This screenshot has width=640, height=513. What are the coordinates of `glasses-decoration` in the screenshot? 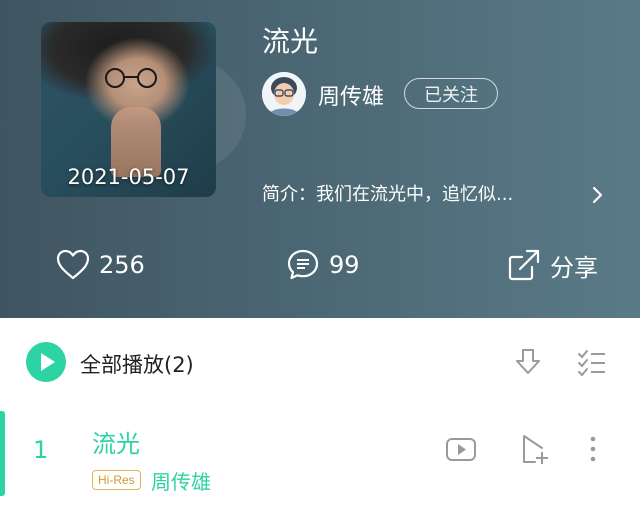 It's located at (131, 78).